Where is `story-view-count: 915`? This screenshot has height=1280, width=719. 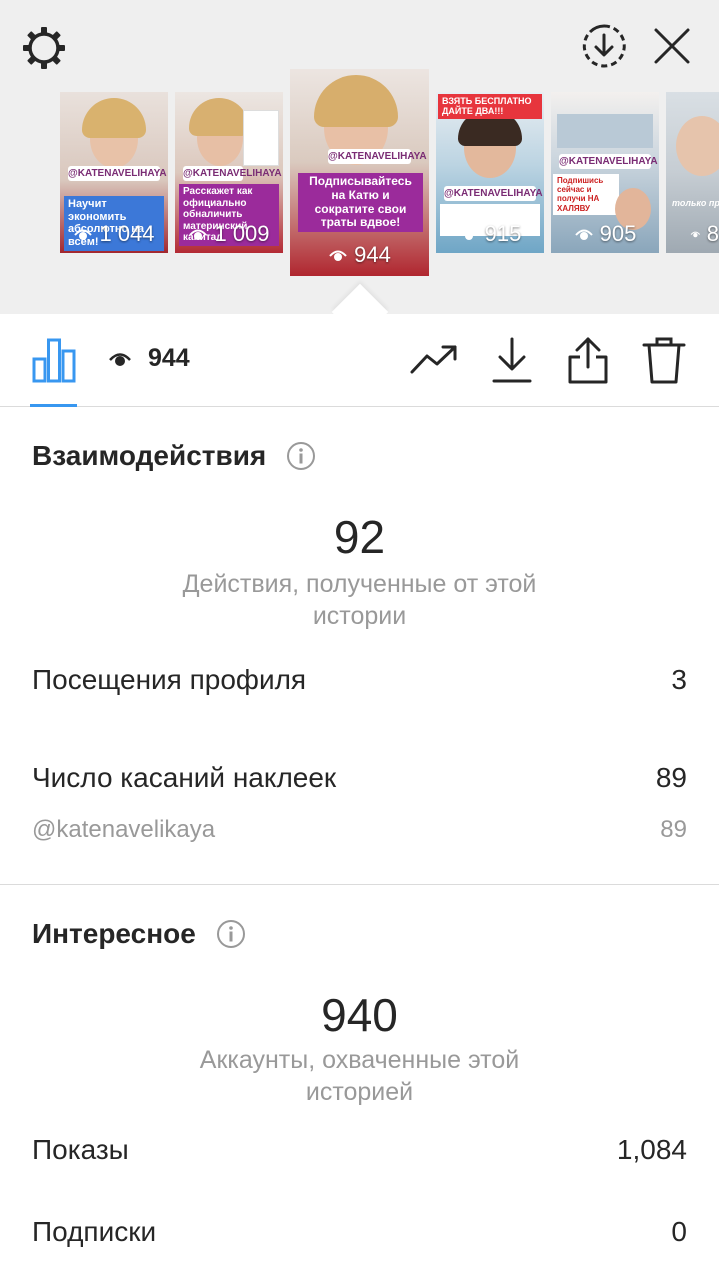 story-view-count: 915 is located at coordinates (490, 234).